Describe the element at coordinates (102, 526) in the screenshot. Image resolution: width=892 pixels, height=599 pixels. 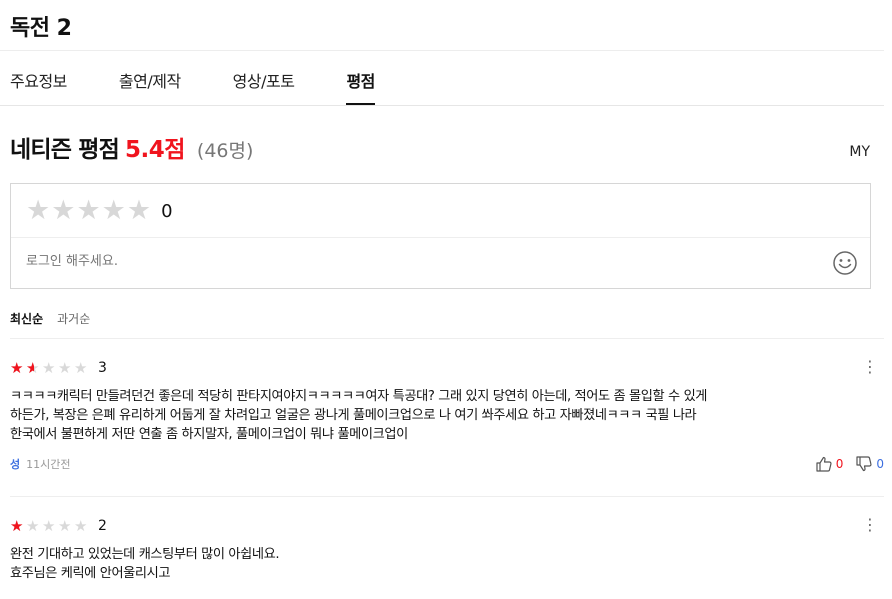
I see `review-score: 2` at that location.